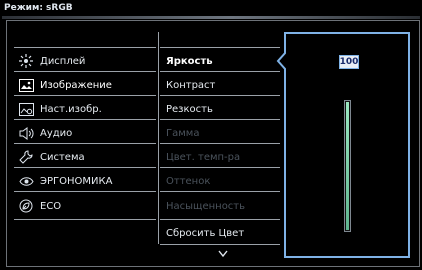  I want to click on menu-item-label: Система, so click(62, 157).